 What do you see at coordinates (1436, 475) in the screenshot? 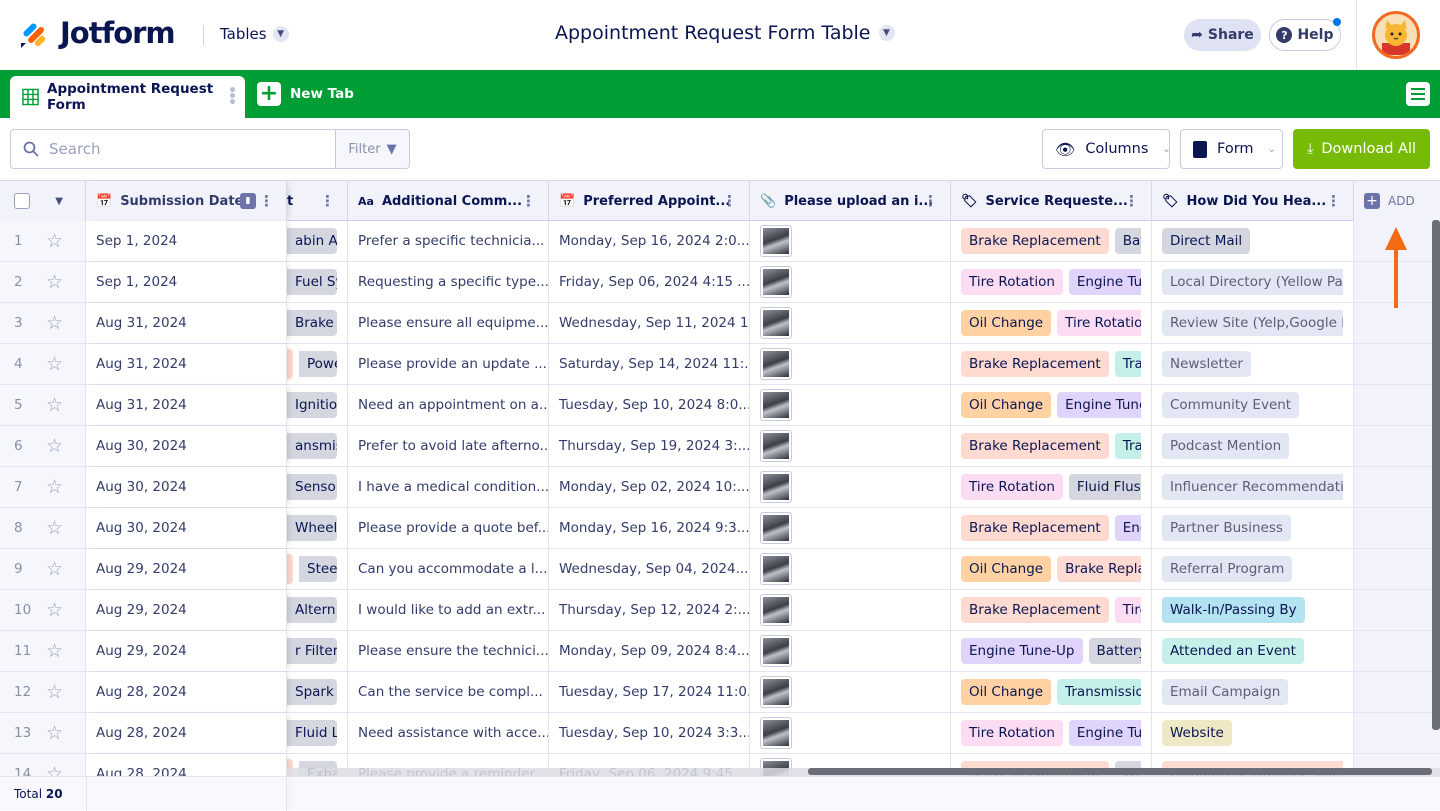
I see `vertical-scrollbar` at bounding box center [1436, 475].